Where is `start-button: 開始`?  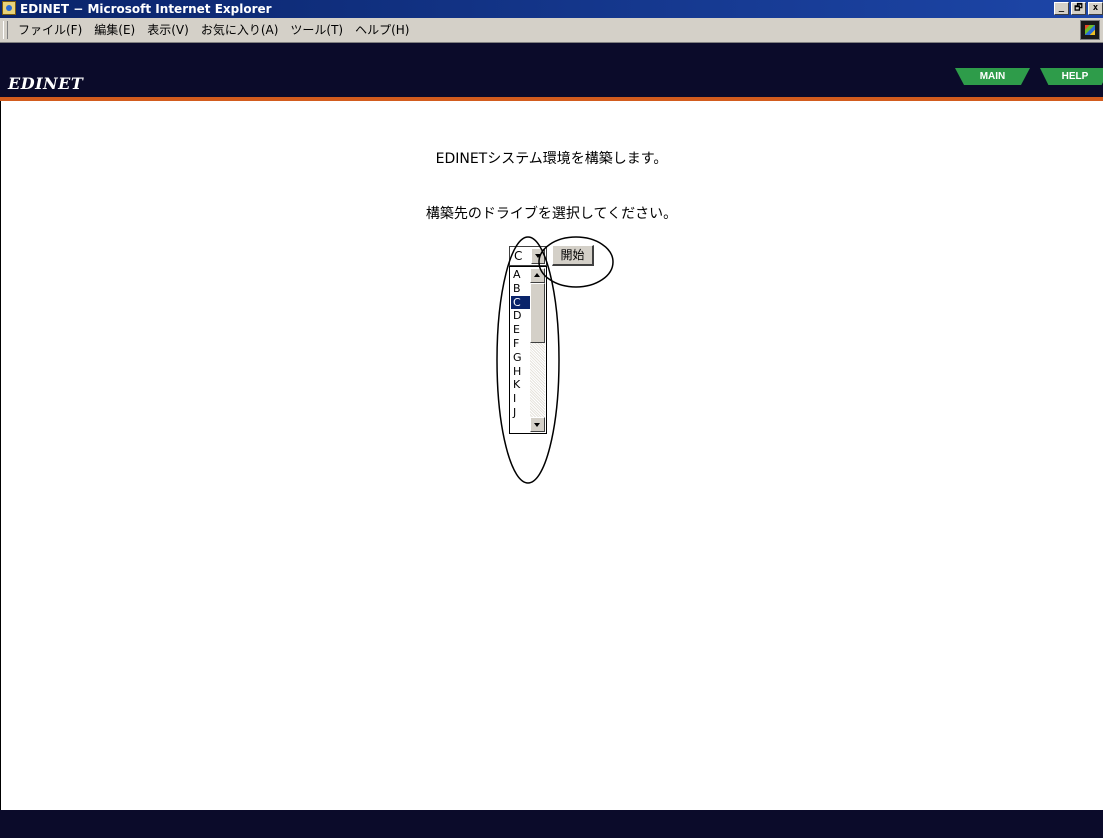
start-button: 開始 is located at coordinates (573, 255).